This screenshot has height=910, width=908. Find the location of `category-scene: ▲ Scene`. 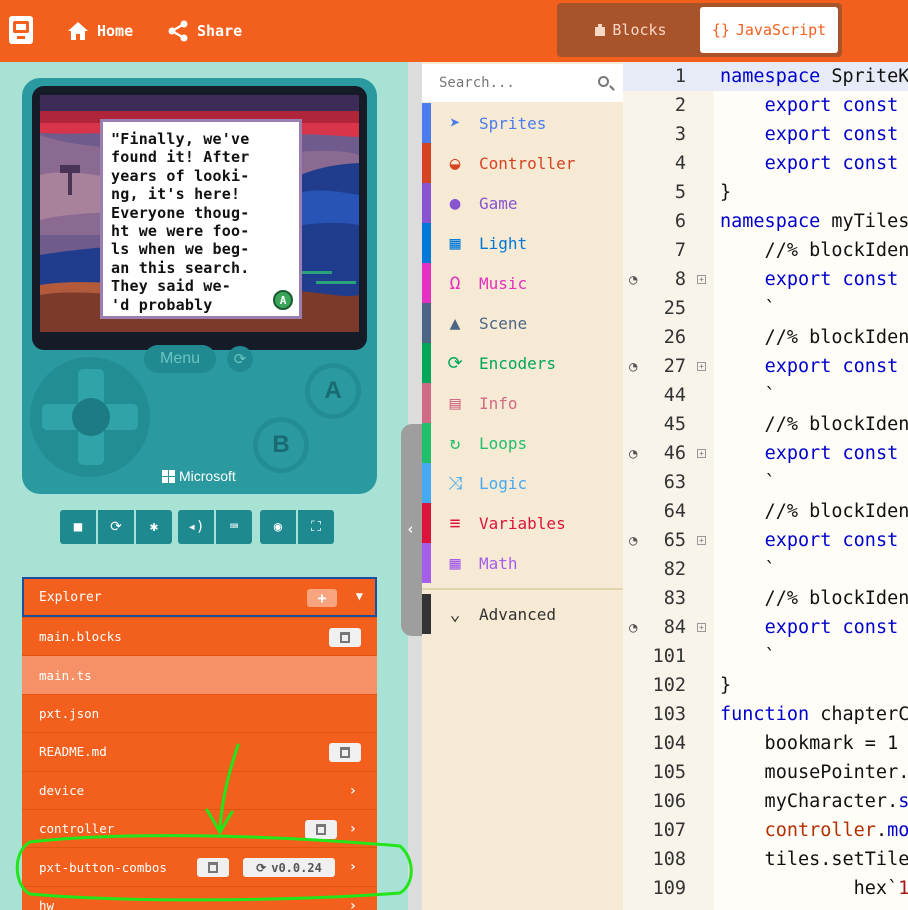

category-scene: ▲ Scene is located at coordinates (522, 323).